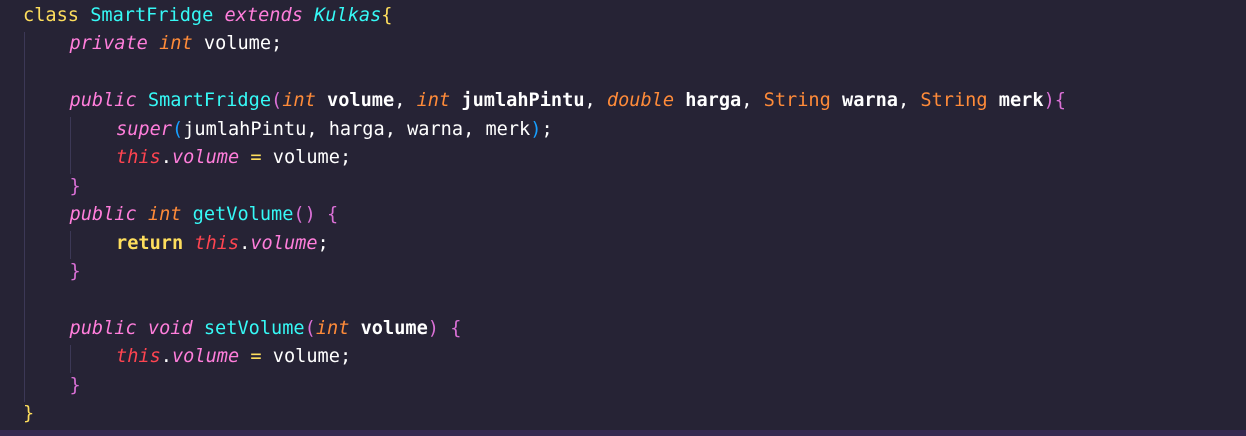  Describe the element at coordinates (623, 16) in the screenshot. I see `code-line: class SmartFridge extends Kulkas{` at that location.